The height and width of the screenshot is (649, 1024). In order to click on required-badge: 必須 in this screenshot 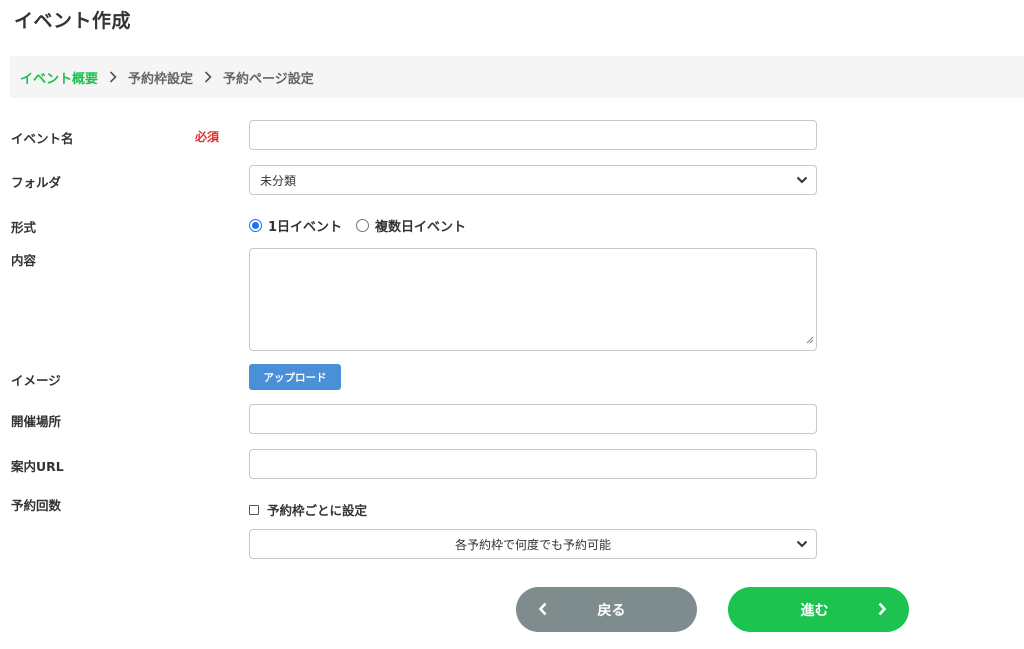, I will do `click(207, 137)`.